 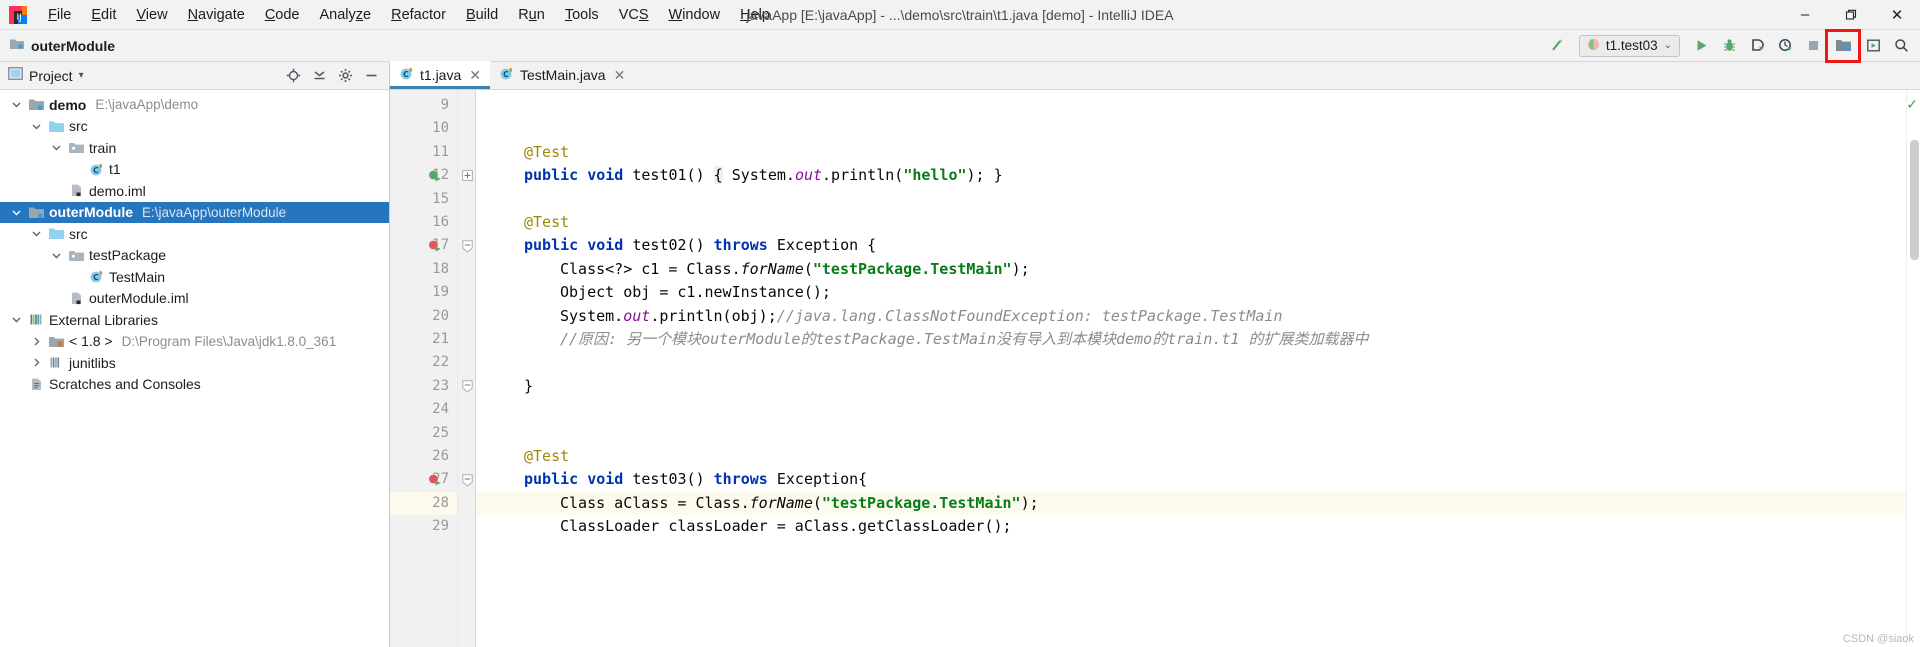 What do you see at coordinates (1729, 46) in the screenshot?
I see `debug-button` at bounding box center [1729, 46].